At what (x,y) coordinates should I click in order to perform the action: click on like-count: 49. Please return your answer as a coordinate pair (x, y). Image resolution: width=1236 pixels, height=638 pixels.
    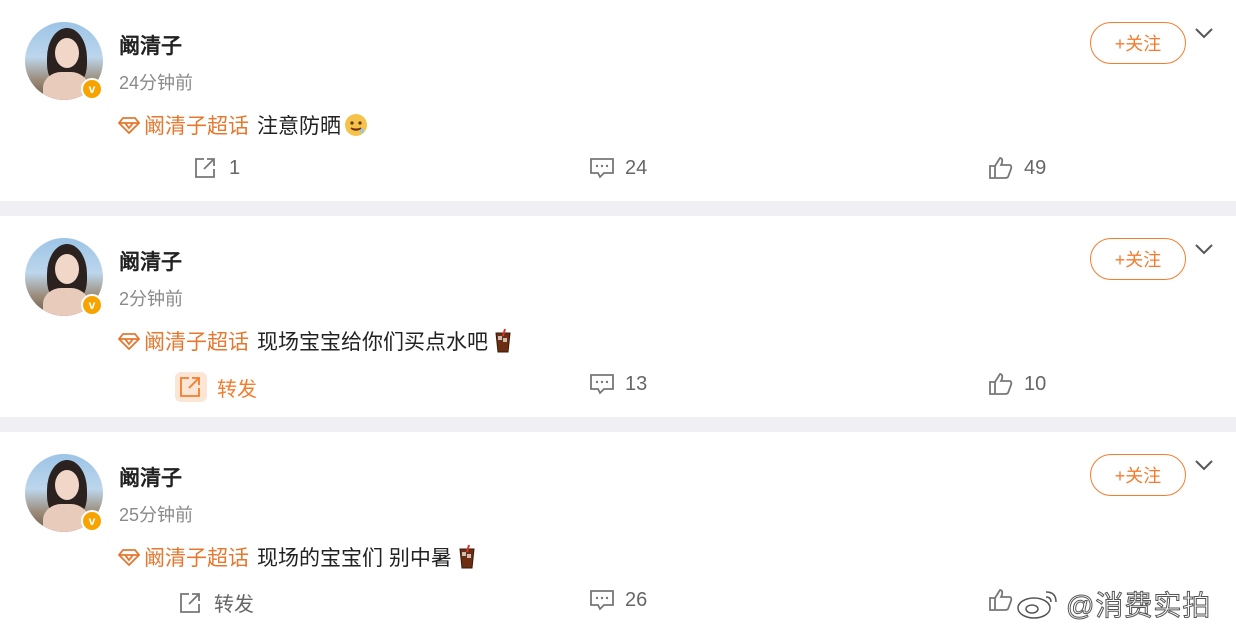
    Looking at the image, I should click on (1035, 167).